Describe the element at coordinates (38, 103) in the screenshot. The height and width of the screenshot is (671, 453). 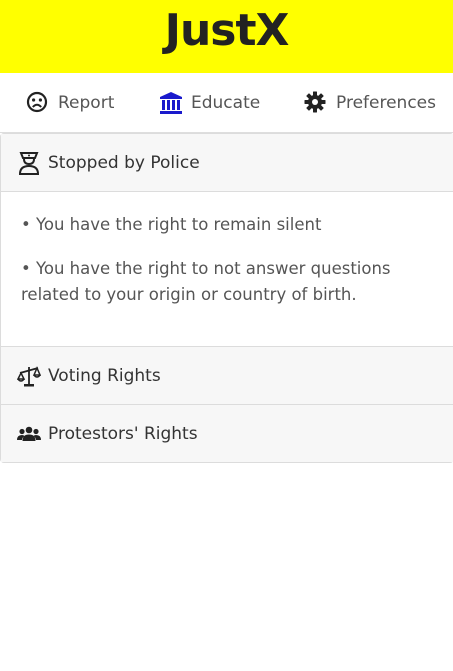
I see `frown-face-icon` at that location.